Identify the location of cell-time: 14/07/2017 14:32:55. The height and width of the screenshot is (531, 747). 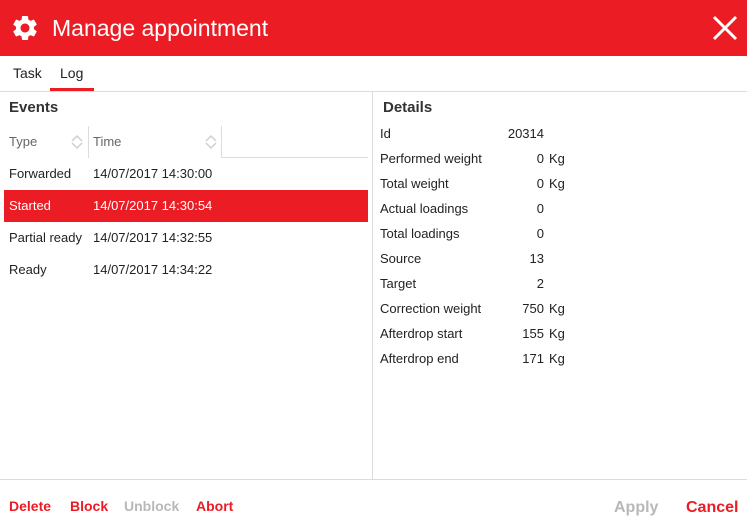
(153, 237).